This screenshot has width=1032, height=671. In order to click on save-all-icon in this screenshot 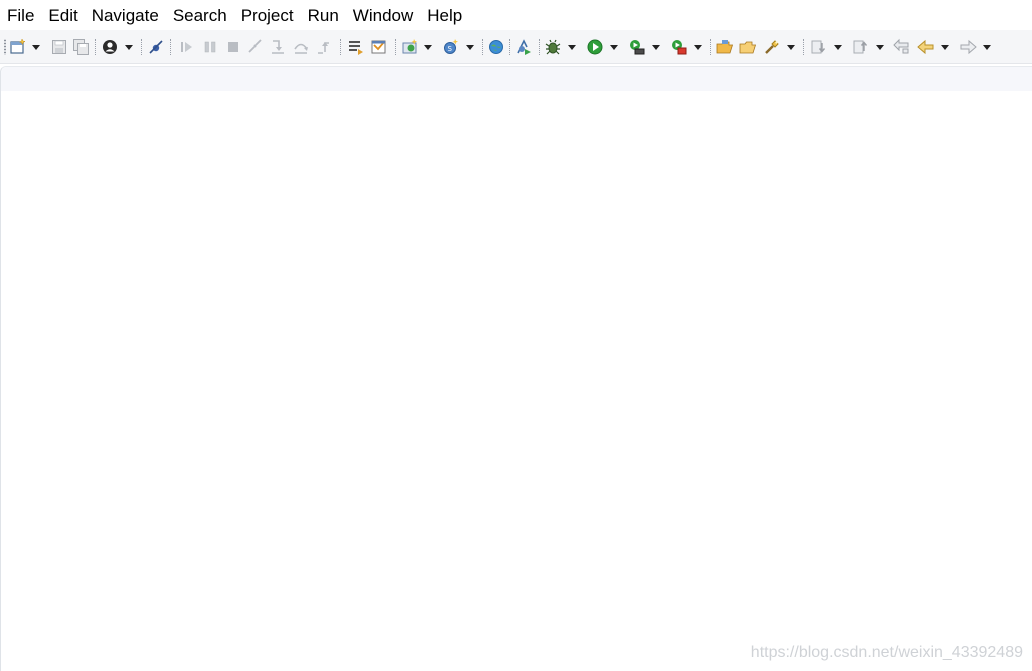, I will do `click(81, 47)`.